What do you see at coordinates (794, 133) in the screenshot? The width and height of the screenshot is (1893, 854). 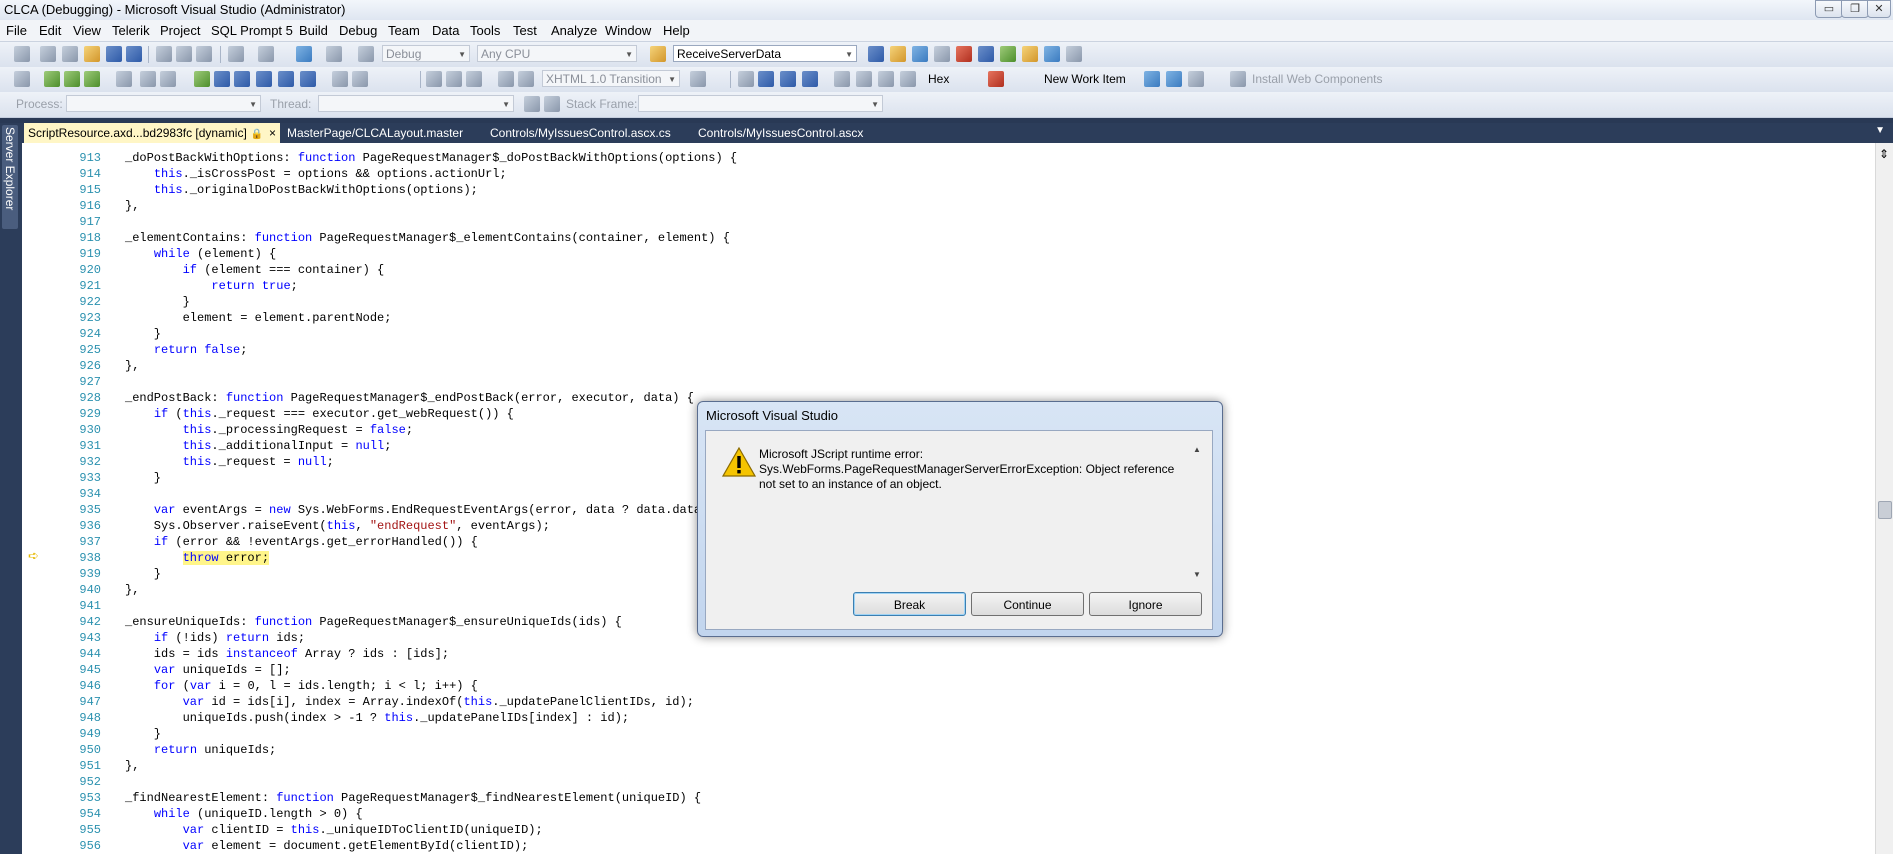 I see `tab-myissuescontrol-ascx: Controls/MyIssuesControl.ascx` at bounding box center [794, 133].